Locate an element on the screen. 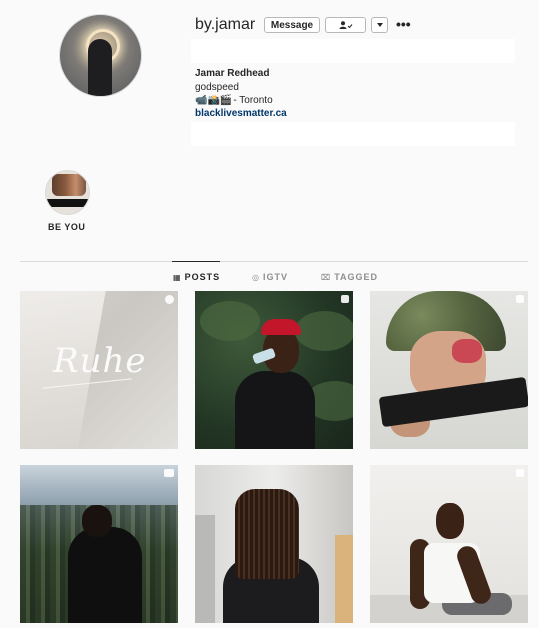  blank-mutual-area is located at coordinates (353, 134).